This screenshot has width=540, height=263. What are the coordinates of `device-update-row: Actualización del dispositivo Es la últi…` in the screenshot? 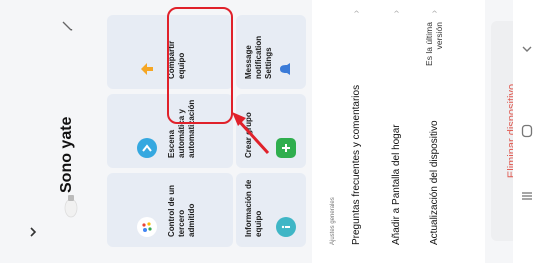 It's located at (435, 131).